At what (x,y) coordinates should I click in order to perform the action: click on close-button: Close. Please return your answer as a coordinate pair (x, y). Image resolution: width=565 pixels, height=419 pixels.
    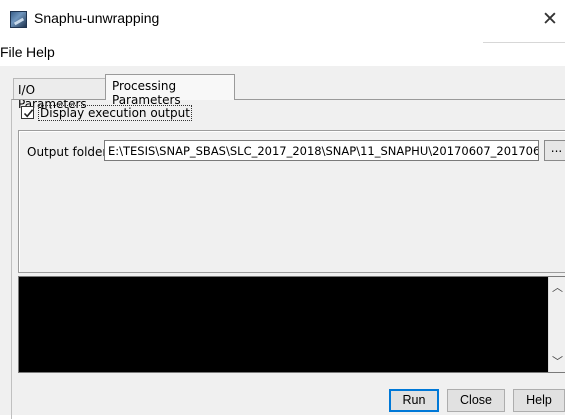
    Looking at the image, I should click on (476, 400).